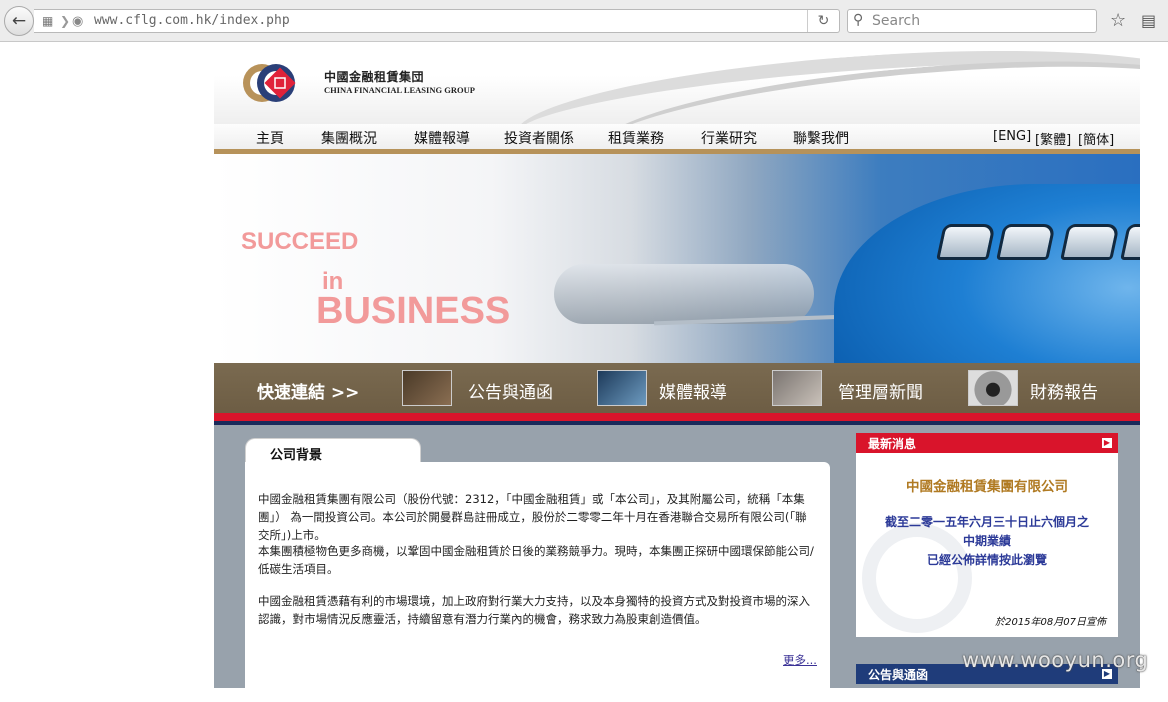 The height and width of the screenshot is (702, 1168). I want to click on quick-links-bar: 快速連結 >> 公告與通函 媒體報導 管理層新聞 財務報告, so click(677, 388).